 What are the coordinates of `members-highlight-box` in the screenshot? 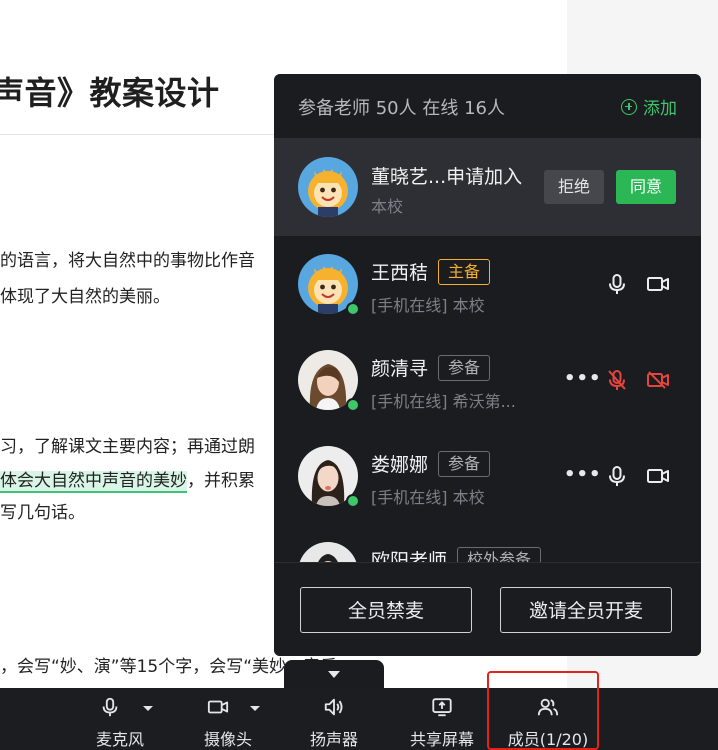 It's located at (543, 710).